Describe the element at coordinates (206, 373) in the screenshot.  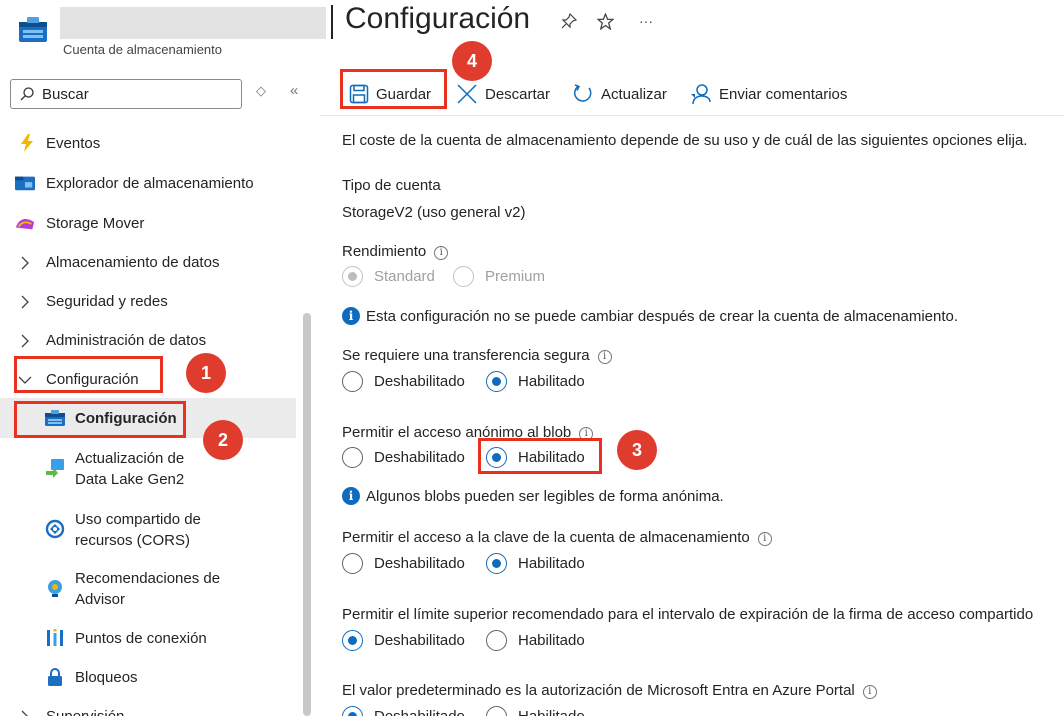
I see `step-badge-1: 1` at that location.